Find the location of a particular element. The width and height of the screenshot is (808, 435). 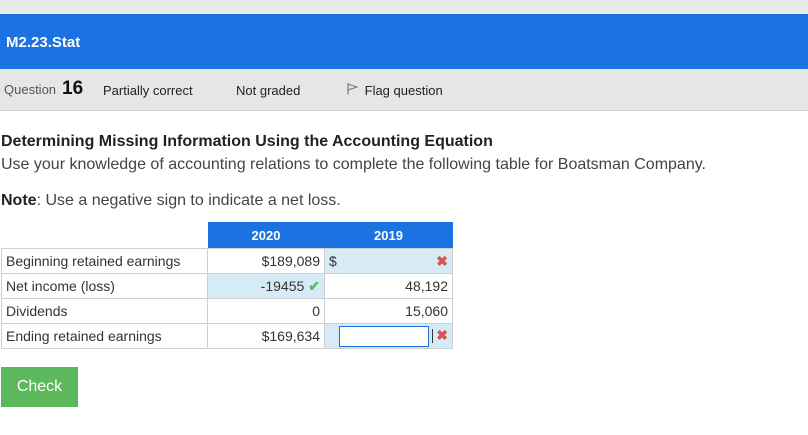

flag-icon is located at coordinates (354, 90).